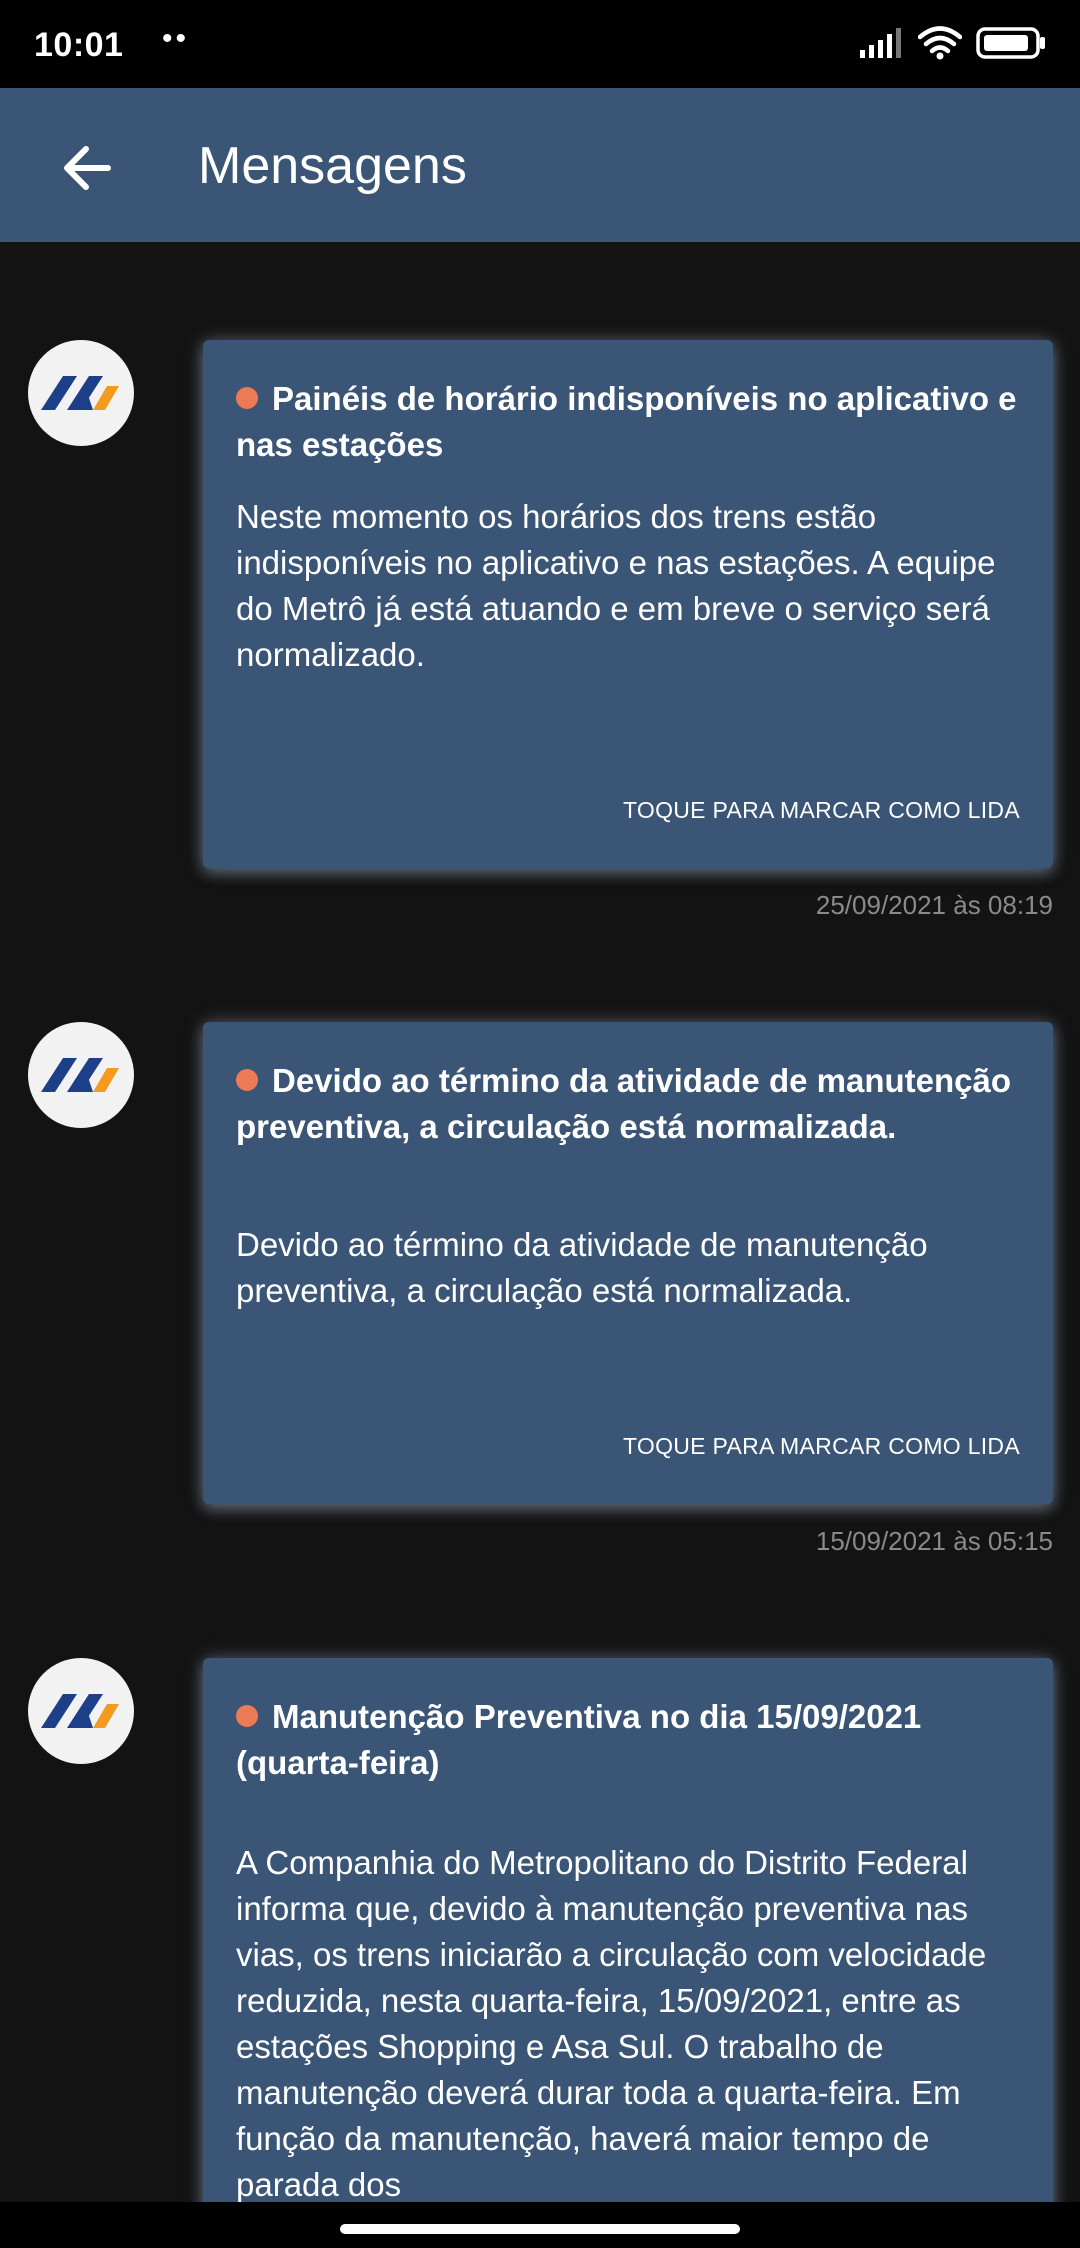  What do you see at coordinates (934, 1541) in the screenshot?
I see `message-date: 15/09/2021 às 05:15` at bounding box center [934, 1541].